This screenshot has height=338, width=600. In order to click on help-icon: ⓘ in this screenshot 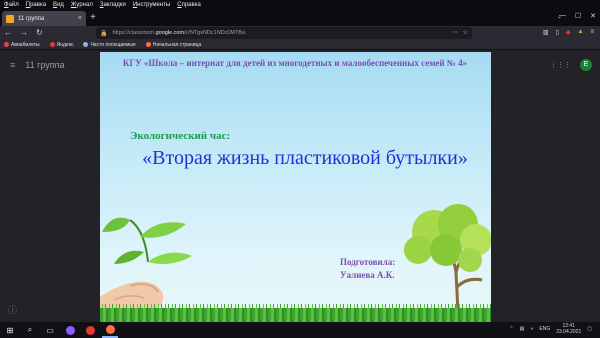, I will do `click(12, 309)`.